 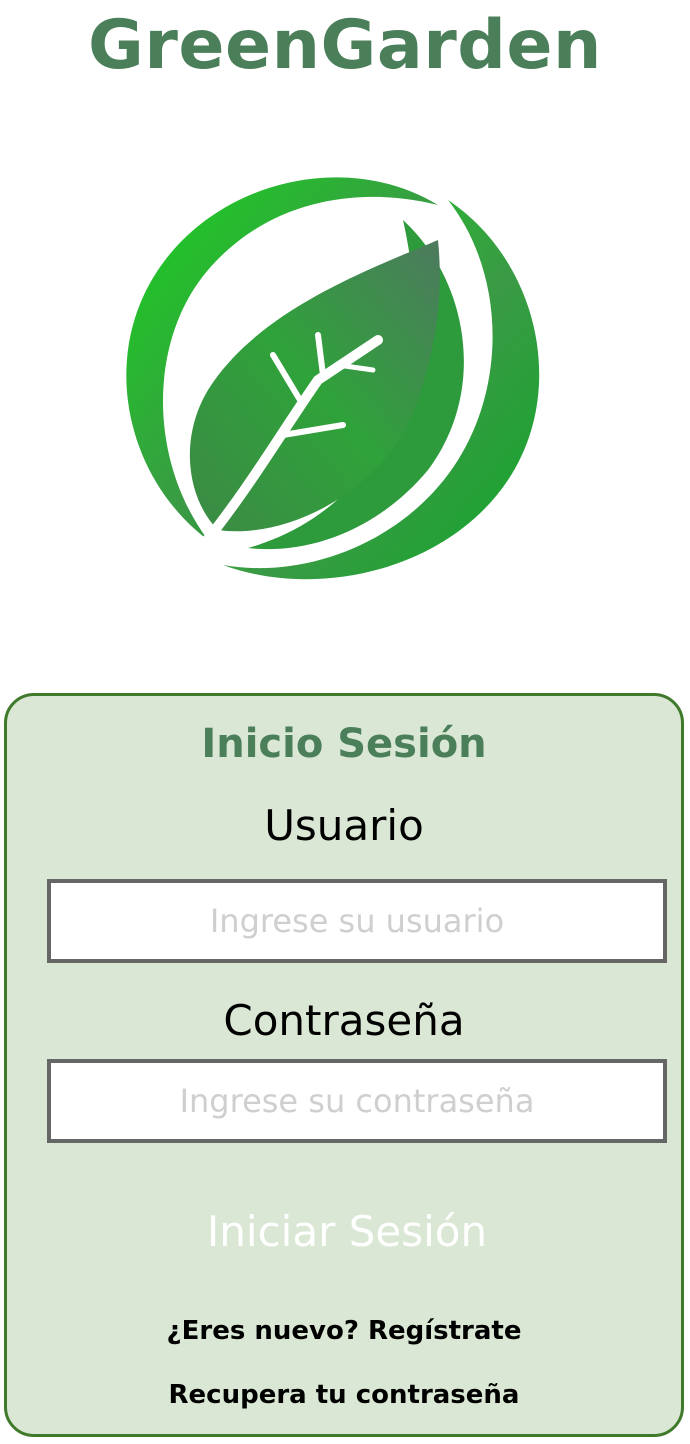 What do you see at coordinates (344, 744) in the screenshot?
I see `login-title: Inicio Sesión` at bounding box center [344, 744].